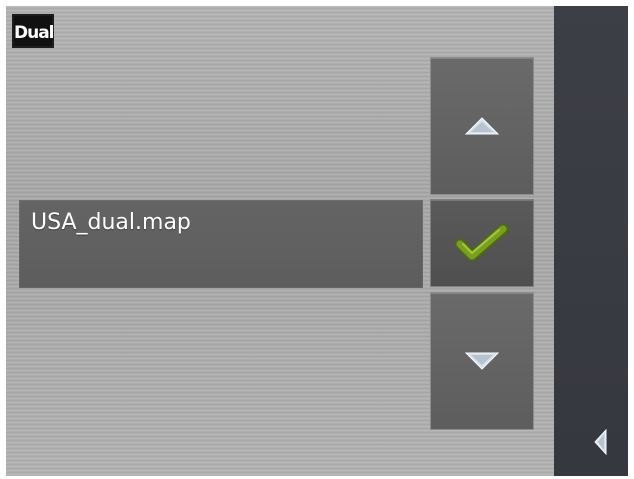  What do you see at coordinates (111, 222) in the screenshot?
I see `map-list-item-label: USA_dual.map` at bounding box center [111, 222].